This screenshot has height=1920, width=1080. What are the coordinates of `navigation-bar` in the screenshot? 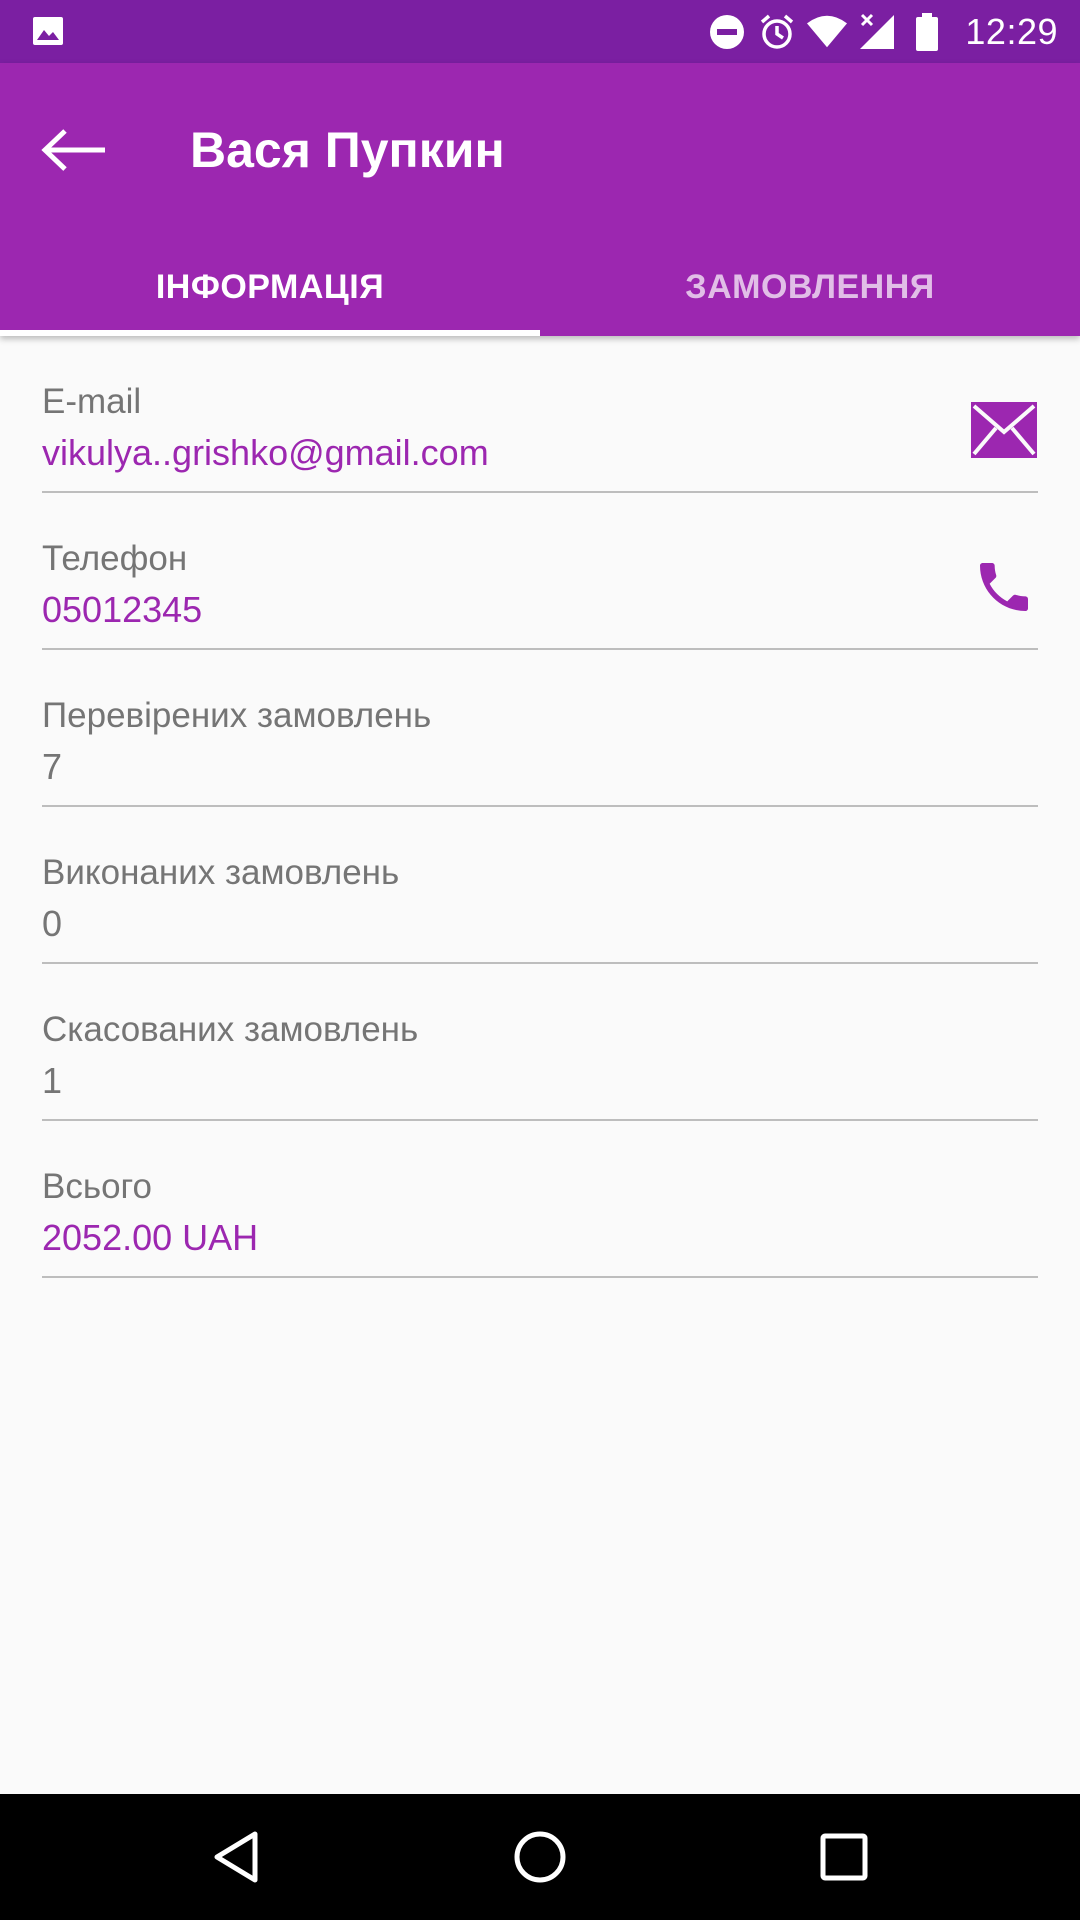 It's located at (540, 1857).